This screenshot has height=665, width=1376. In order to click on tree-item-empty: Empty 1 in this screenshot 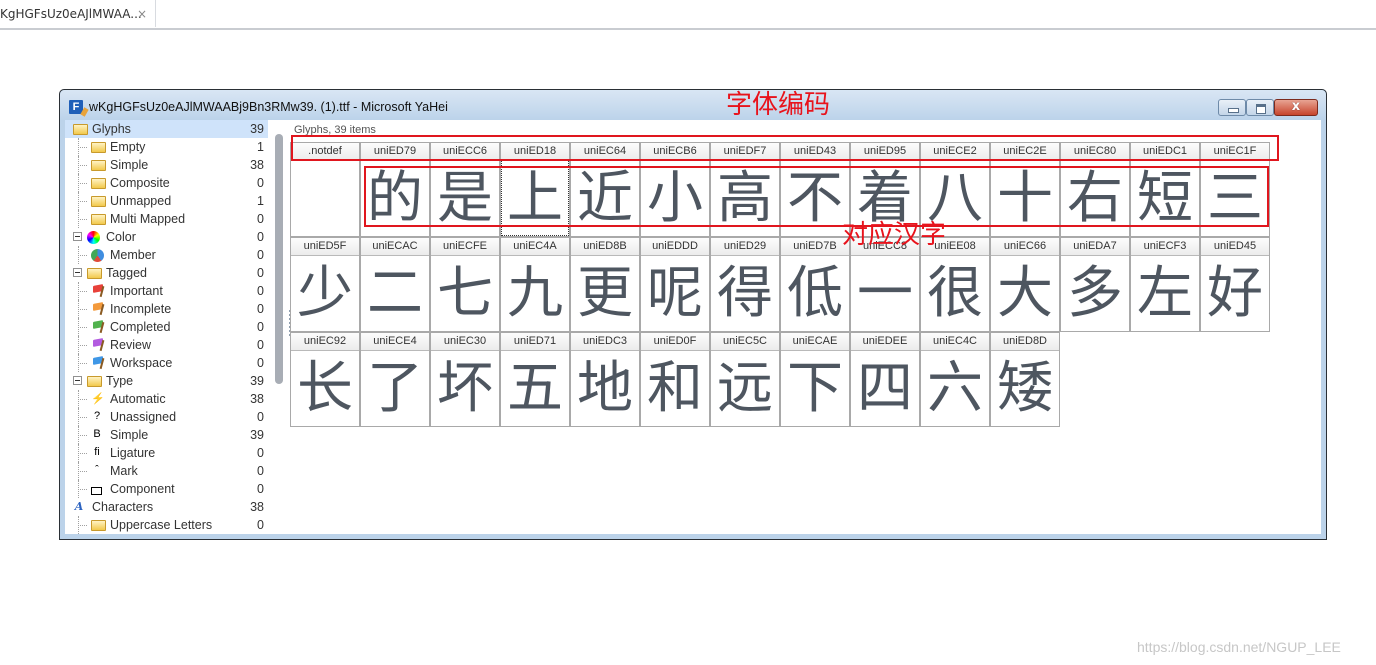, I will do `click(166, 147)`.